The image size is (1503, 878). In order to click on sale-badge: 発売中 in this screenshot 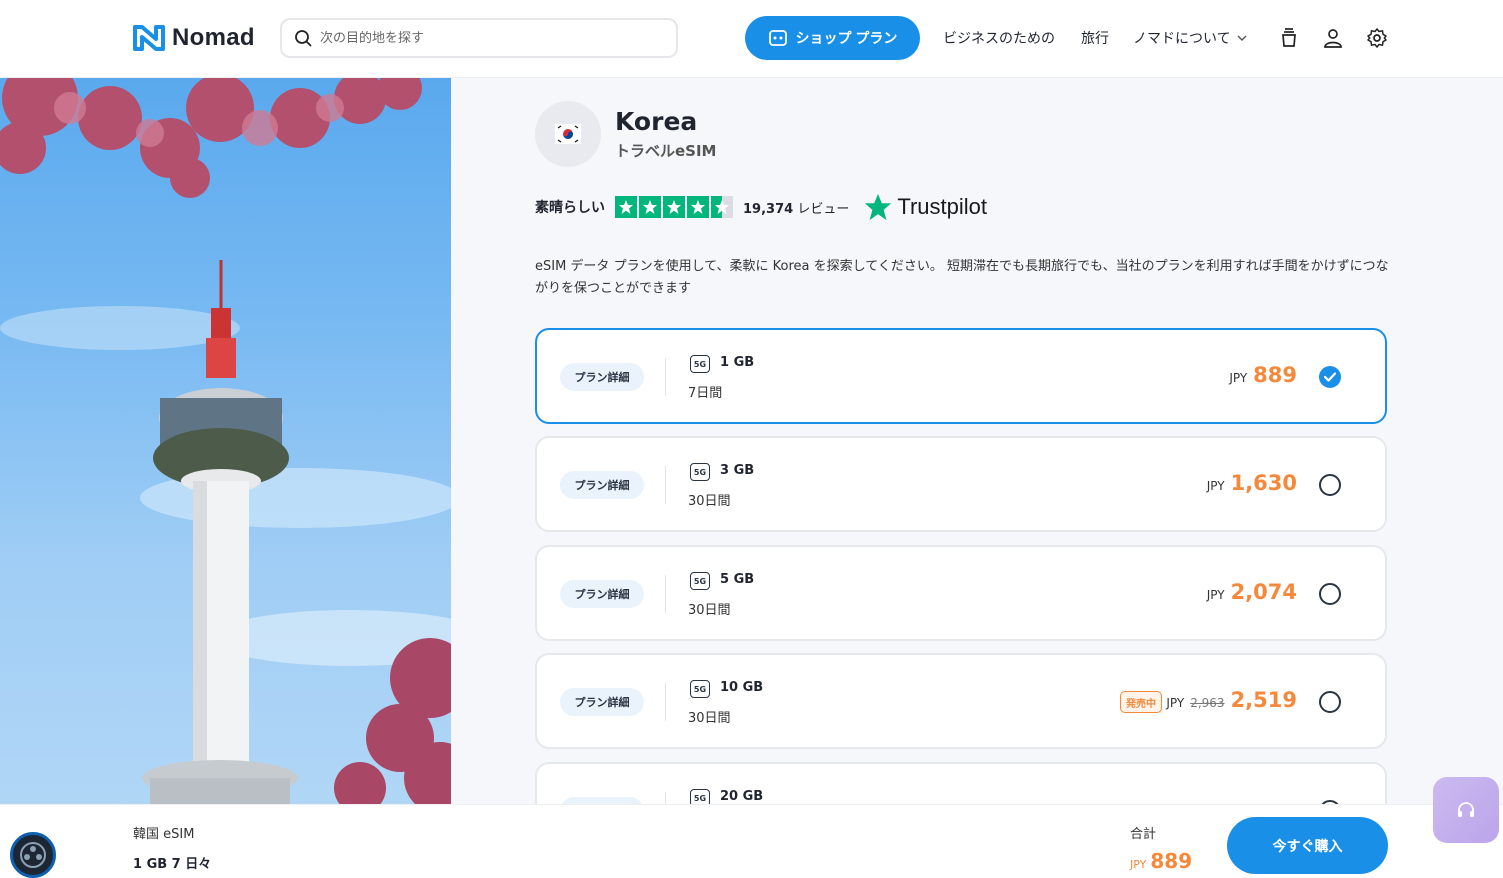, I will do `click(1141, 702)`.